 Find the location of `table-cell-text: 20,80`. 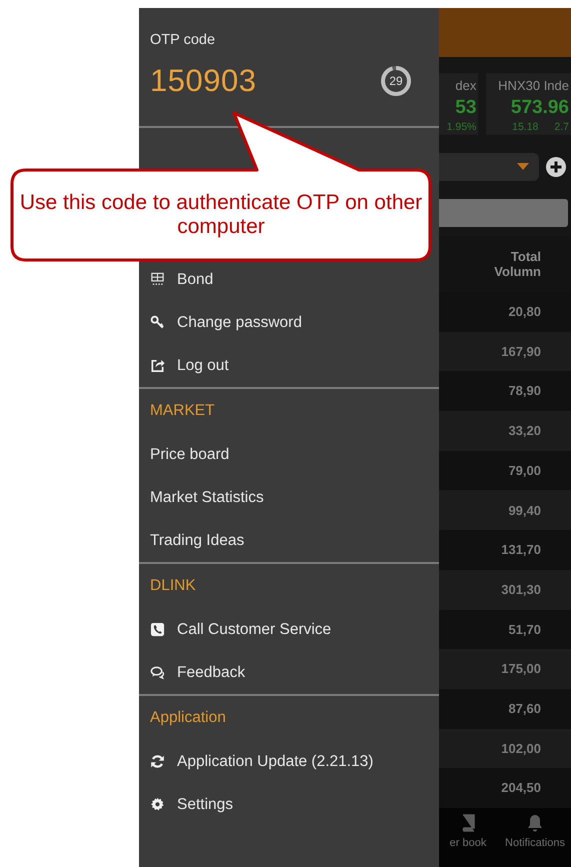

table-cell-text: 20,80 is located at coordinates (524, 312).